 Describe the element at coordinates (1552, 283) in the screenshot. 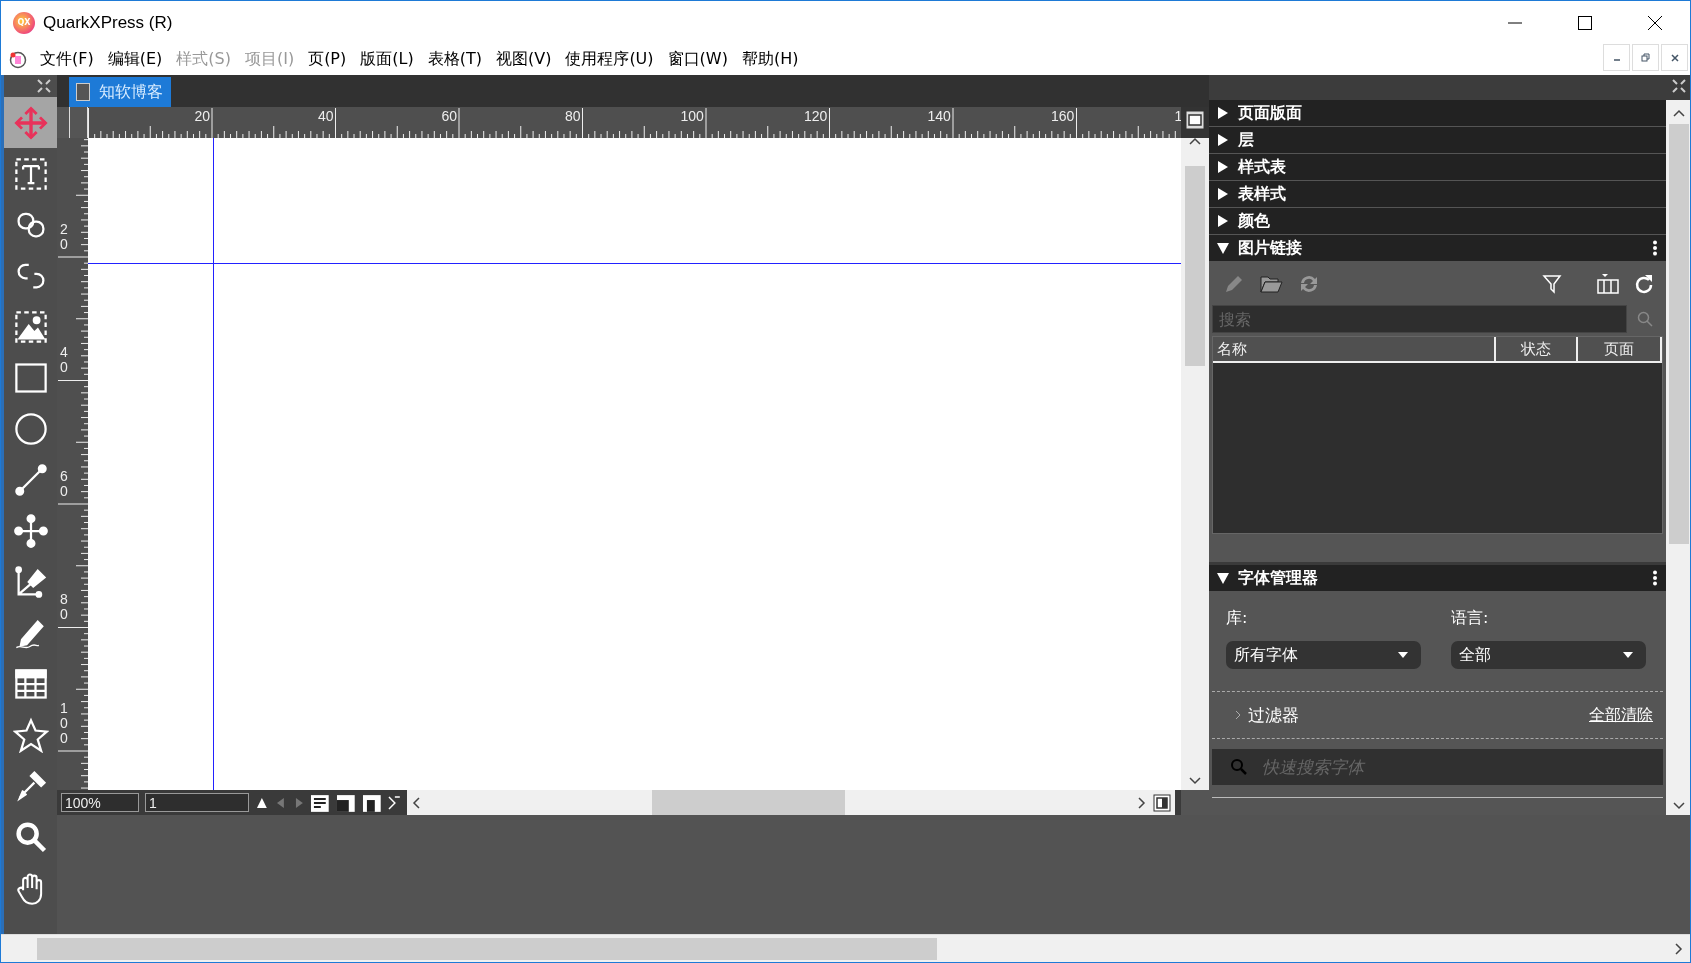

I see `filter-icon` at that location.